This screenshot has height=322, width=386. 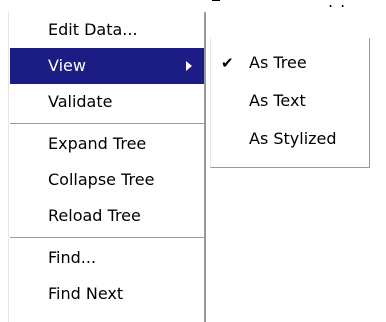 I want to click on menu-item-validate: Validate, so click(x=107, y=102).